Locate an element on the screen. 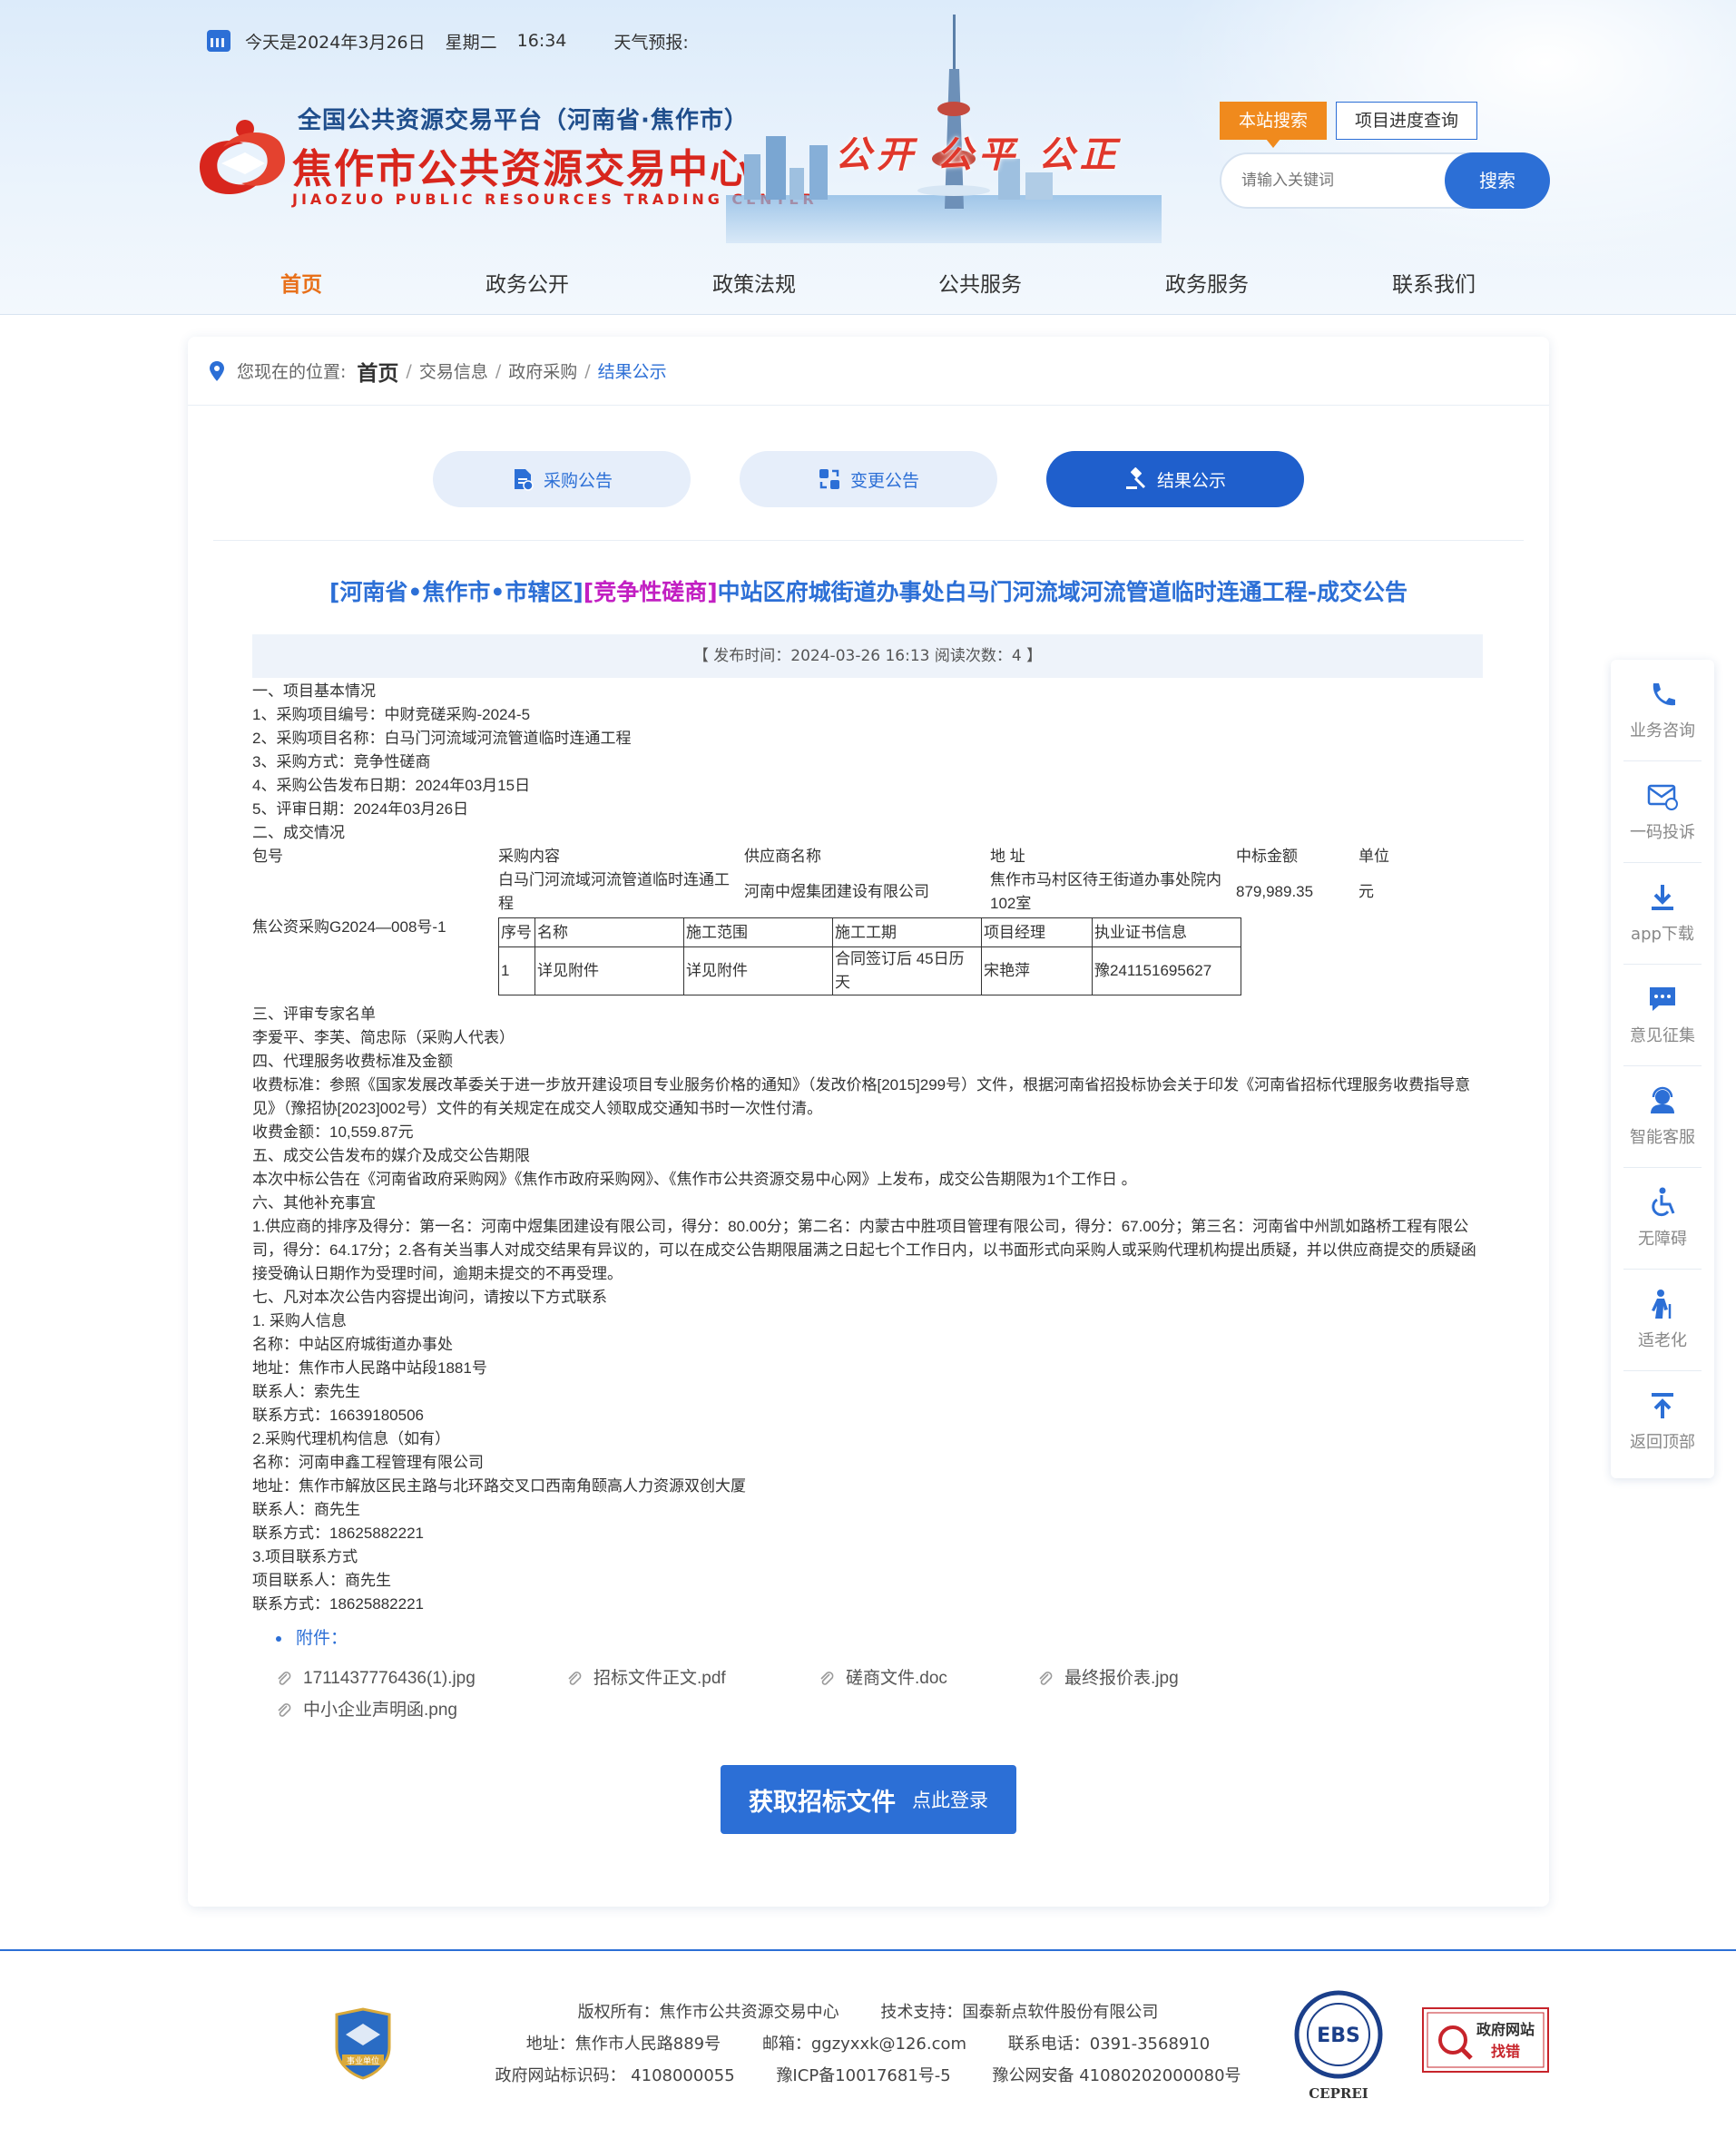 This screenshot has width=1736, height=2138. sub-cell: 1 is located at coordinates (516, 970).